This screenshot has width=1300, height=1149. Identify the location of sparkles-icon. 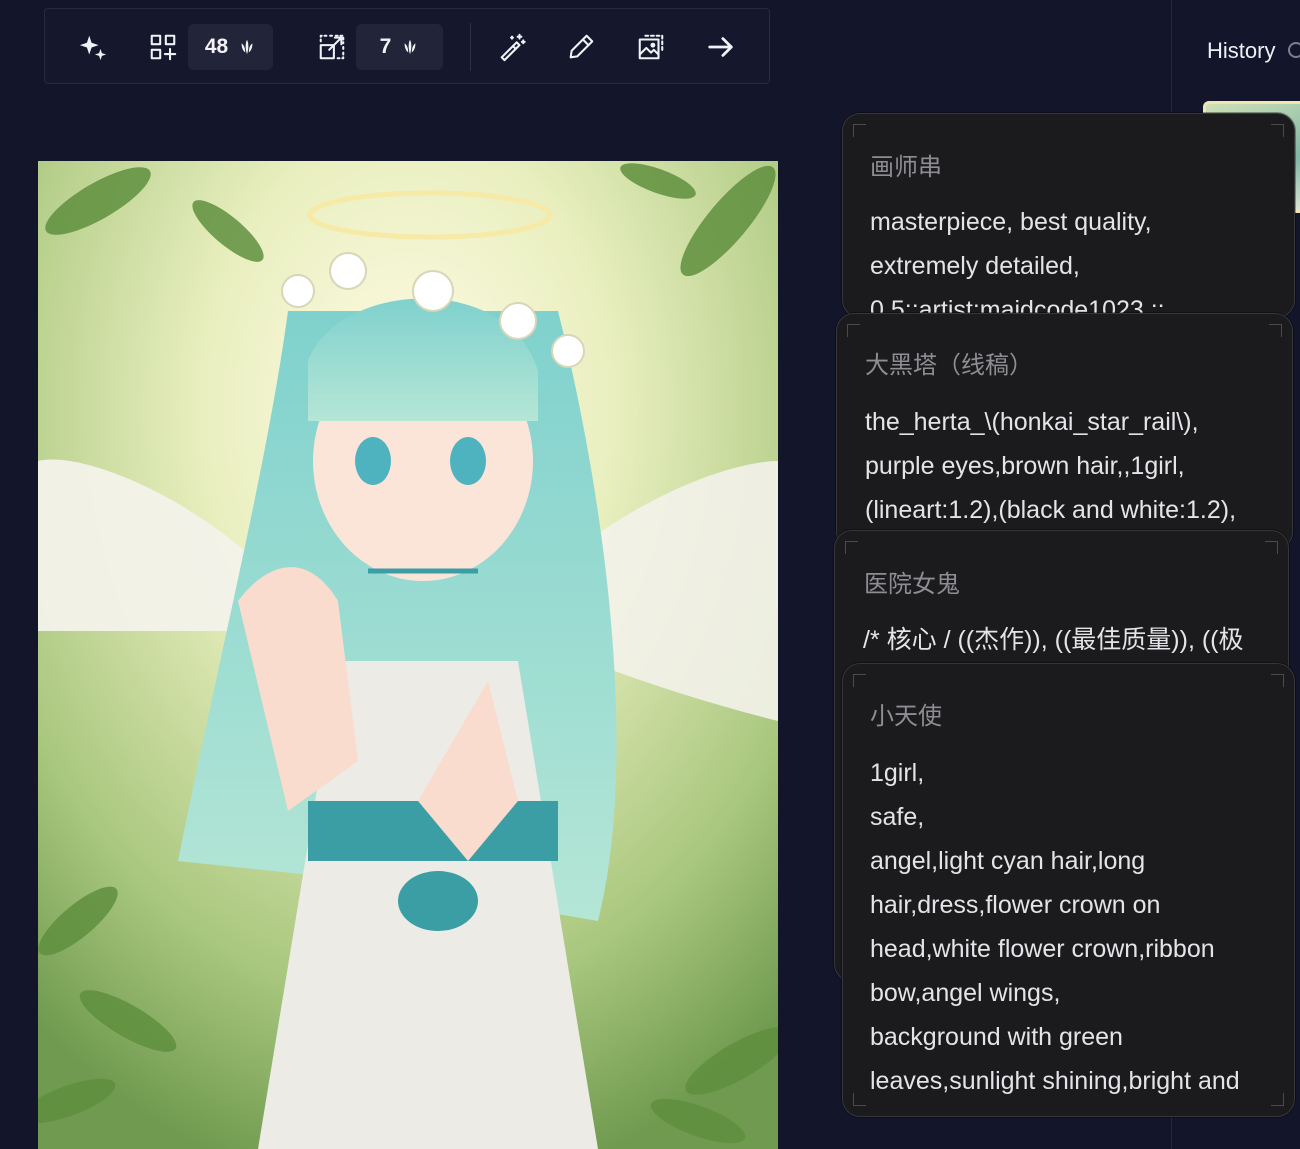
(93, 47).